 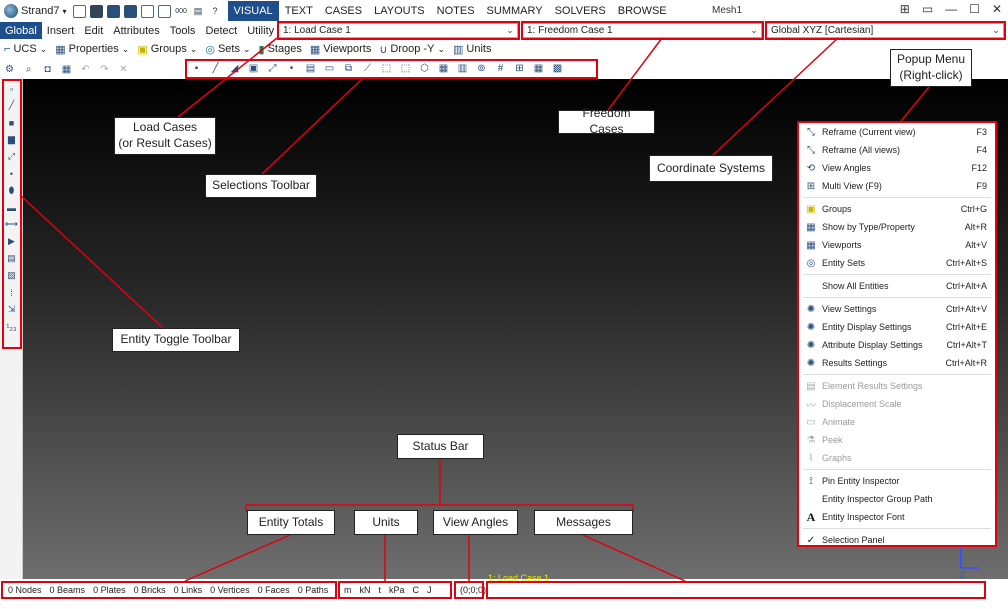 What do you see at coordinates (147, 11) in the screenshot?
I see `document-icon` at bounding box center [147, 11].